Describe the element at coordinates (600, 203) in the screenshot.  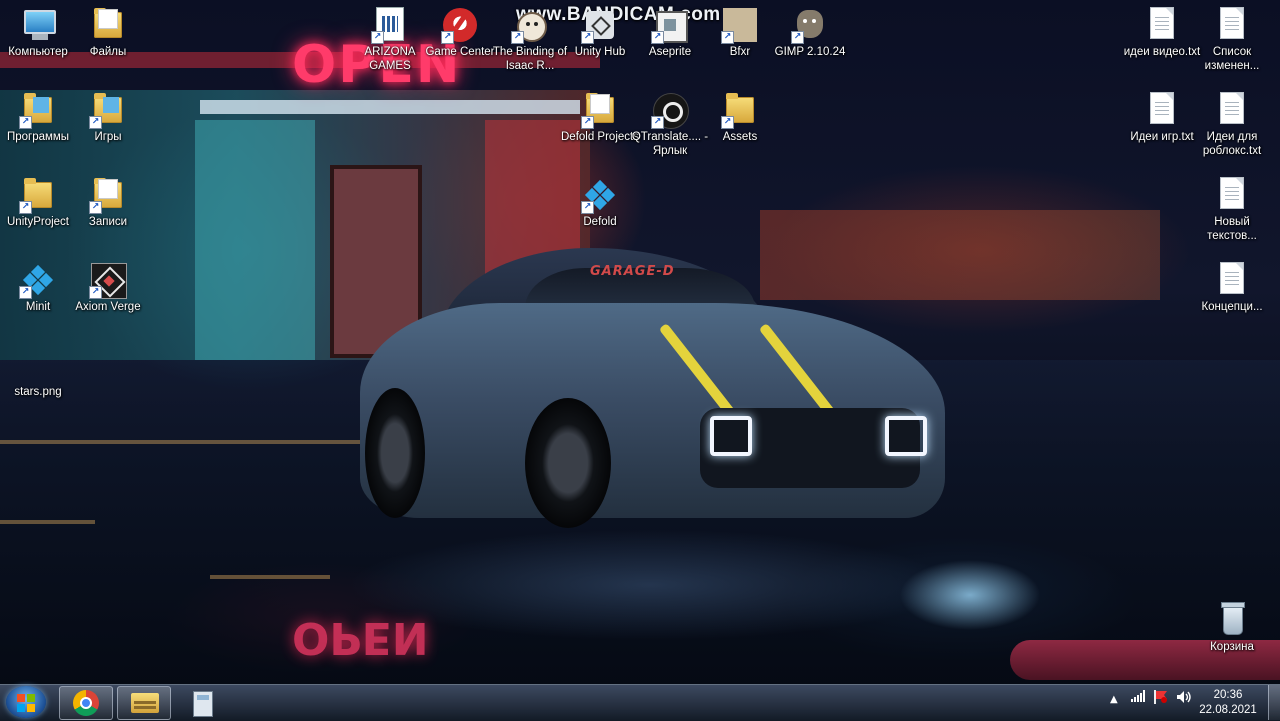
I see `desktop-icon-defold: ↗ Defold` at that location.